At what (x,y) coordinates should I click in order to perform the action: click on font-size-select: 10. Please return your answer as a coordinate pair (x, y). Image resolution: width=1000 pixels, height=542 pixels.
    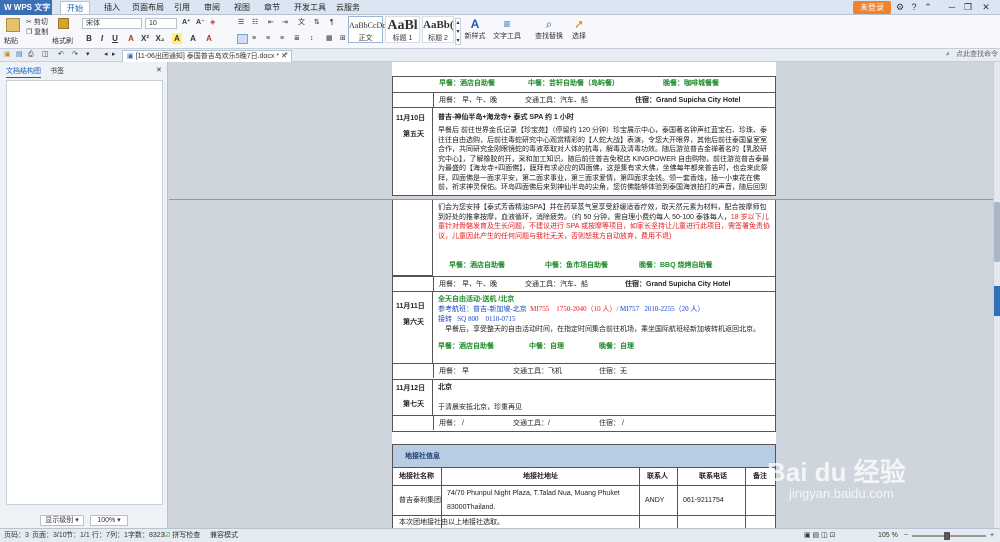
    Looking at the image, I should click on (161, 23).